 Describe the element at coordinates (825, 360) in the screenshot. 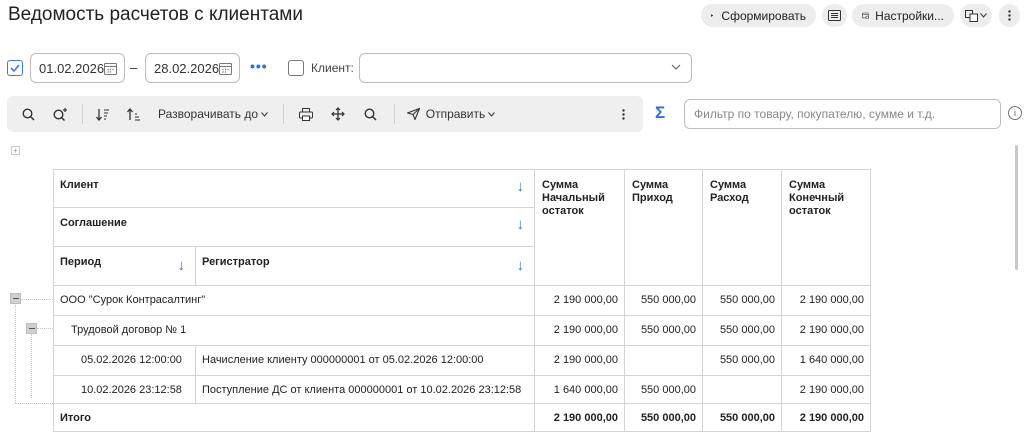

I see `row-sum-close: 1 640 000,00` at that location.